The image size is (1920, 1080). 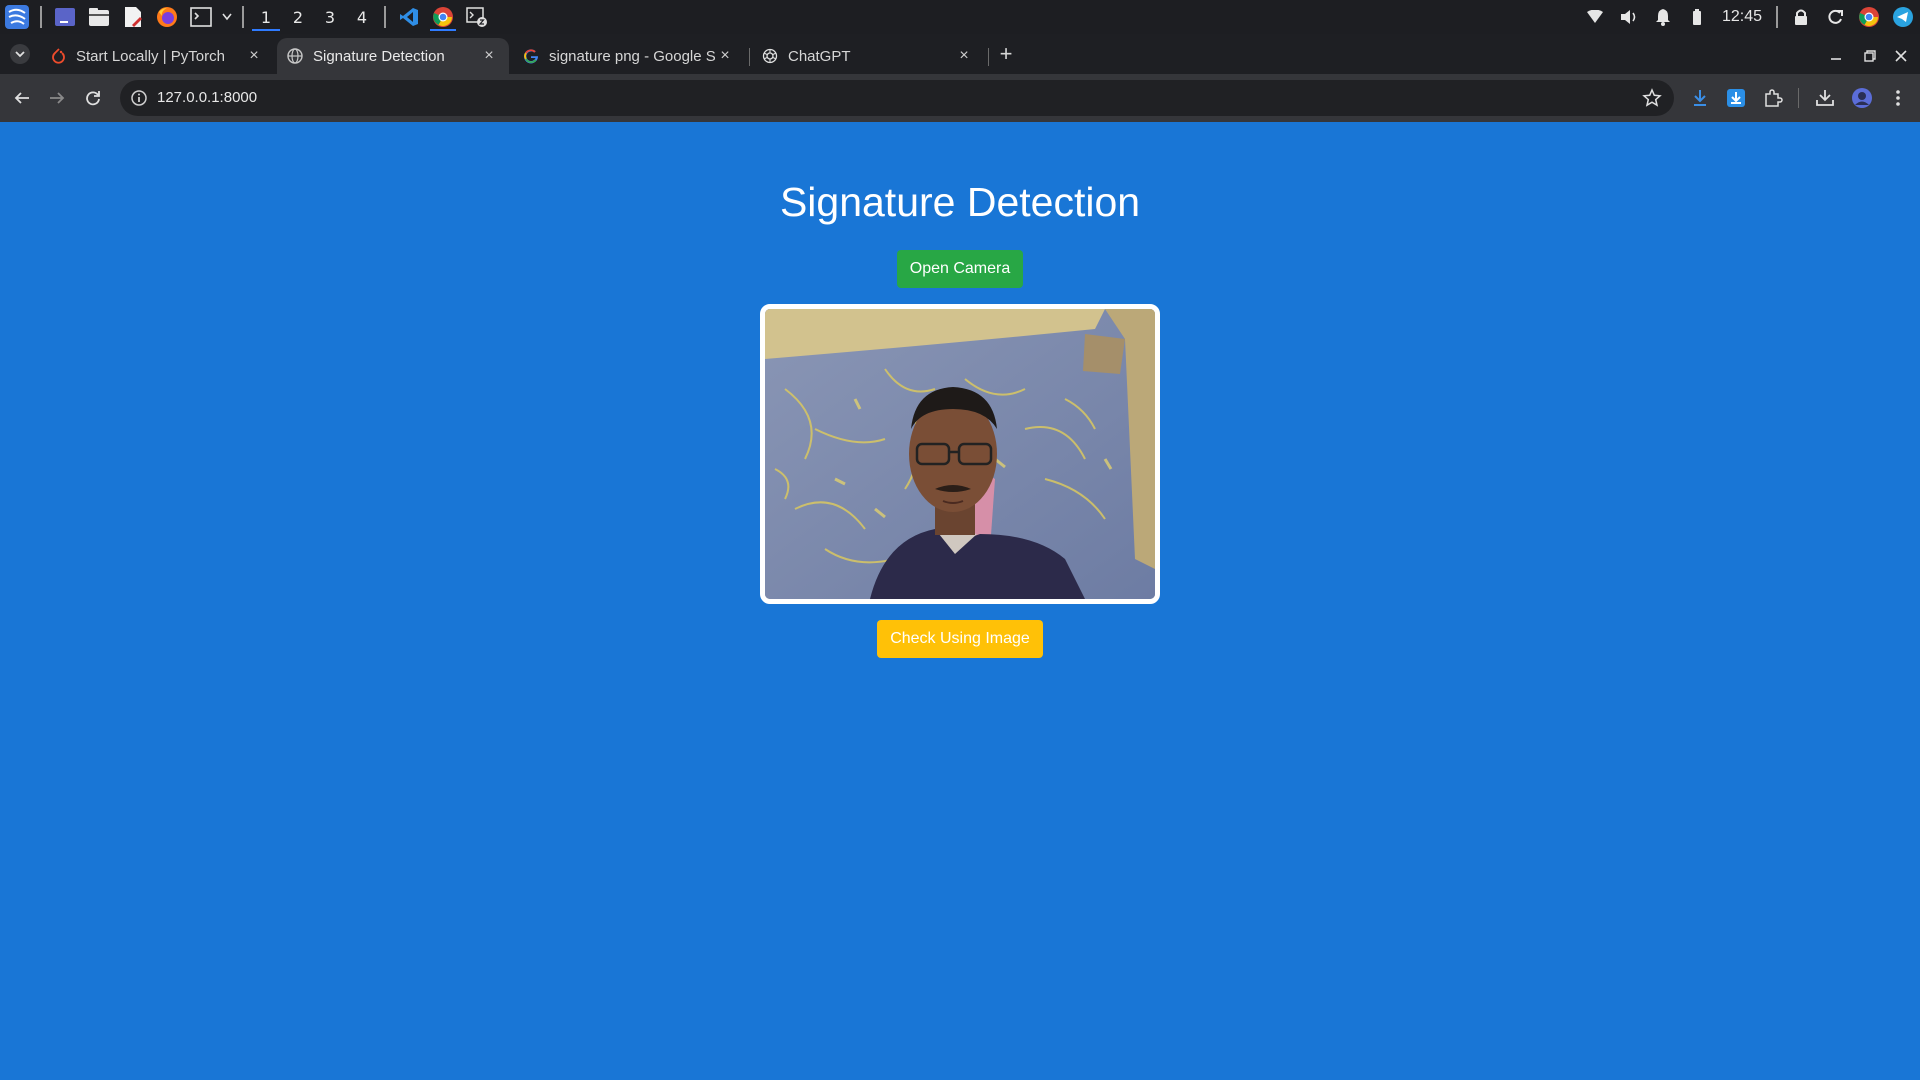 I want to click on camera-preview, so click(x=960, y=454).